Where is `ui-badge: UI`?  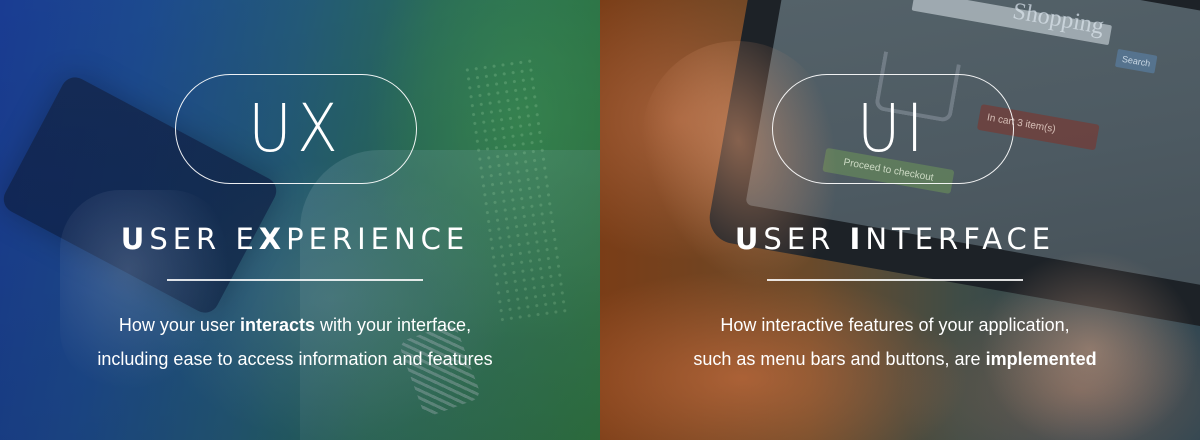
ui-badge: UI is located at coordinates (893, 129).